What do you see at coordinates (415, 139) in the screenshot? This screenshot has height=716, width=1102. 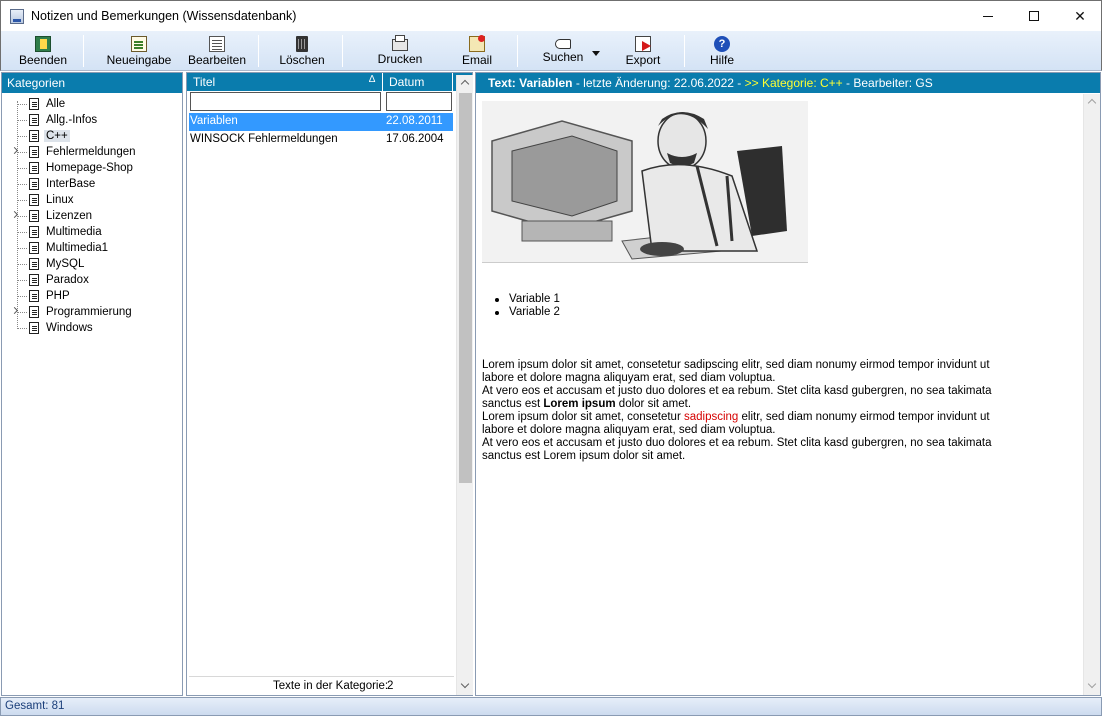 I see `row-datum: 17.06.2004` at bounding box center [415, 139].